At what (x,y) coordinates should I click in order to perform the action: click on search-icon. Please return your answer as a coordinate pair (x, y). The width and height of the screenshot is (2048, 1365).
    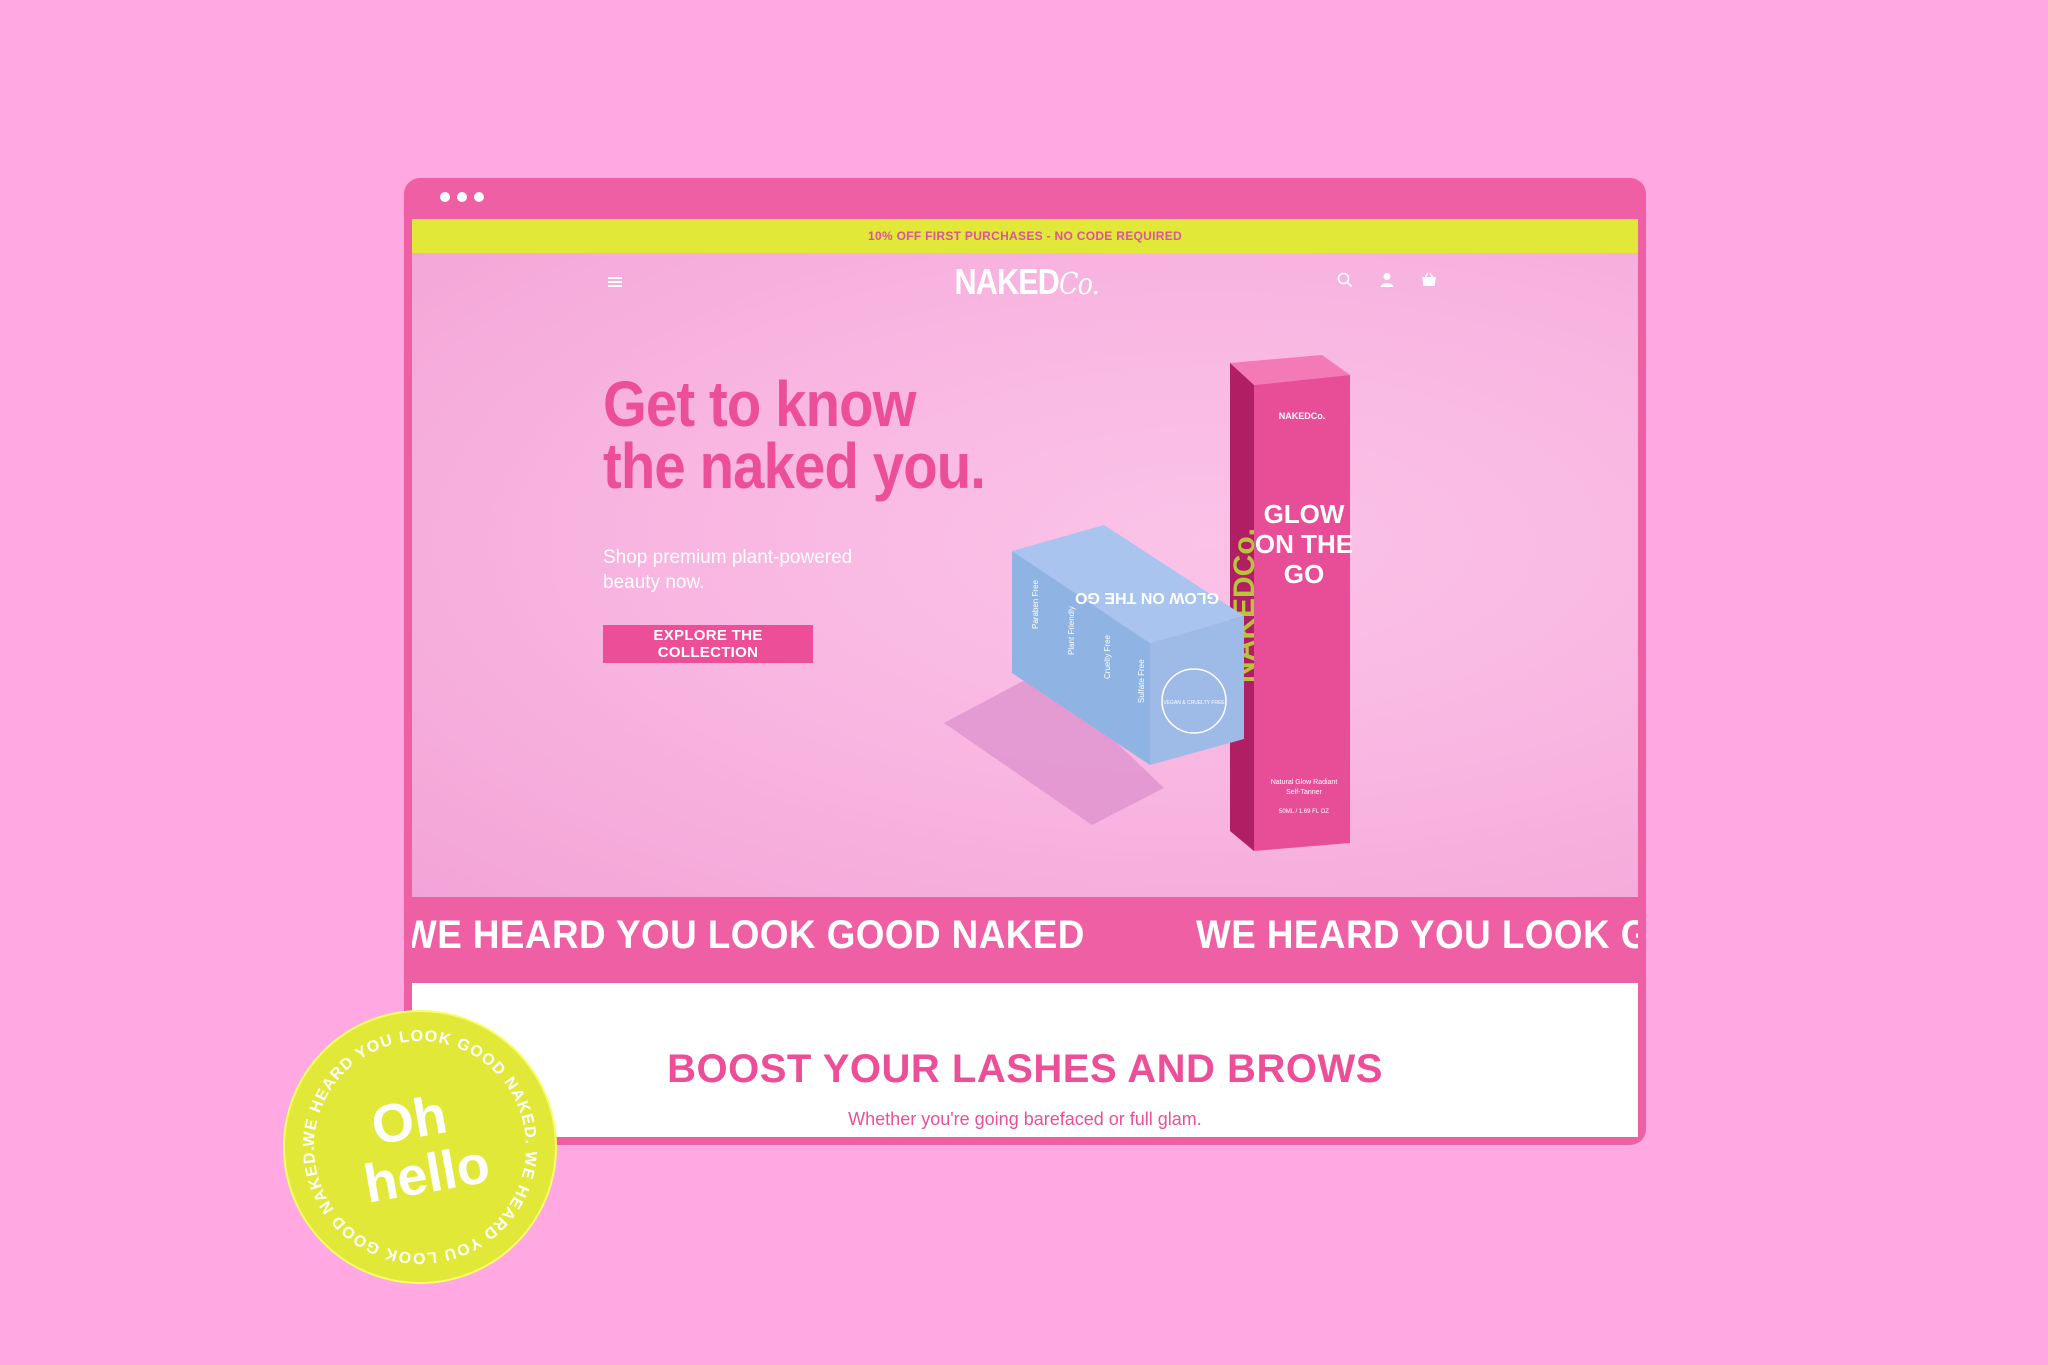
    Looking at the image, I should click on (1345, 280).